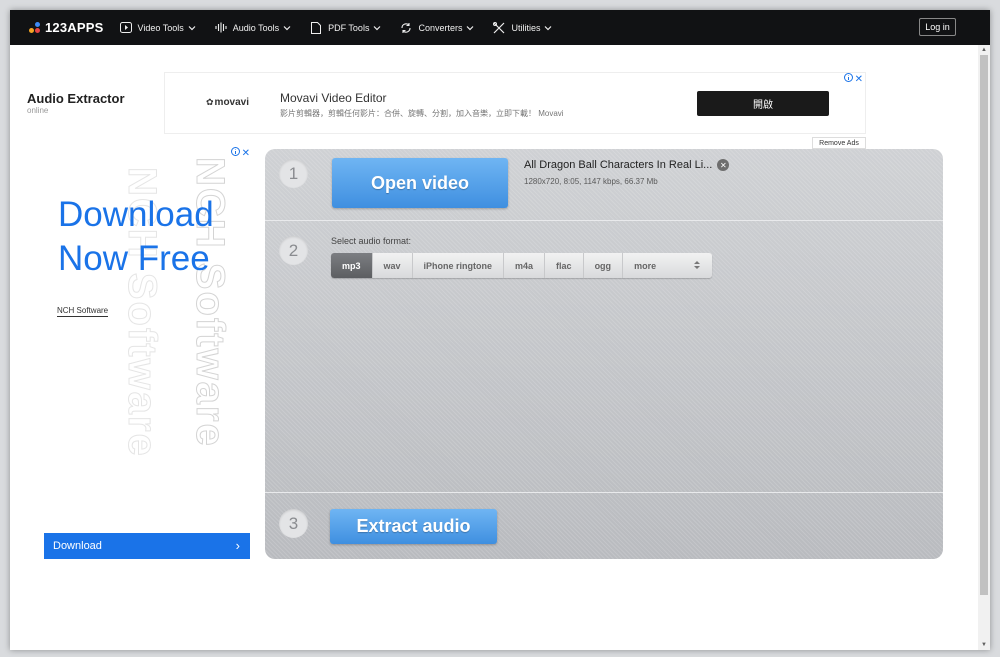 The width and height of the screenshot is (1000, 657). Describe the element at coordinates (293, 173) in the screenshot. I see `step-1-number: 1` at that location.